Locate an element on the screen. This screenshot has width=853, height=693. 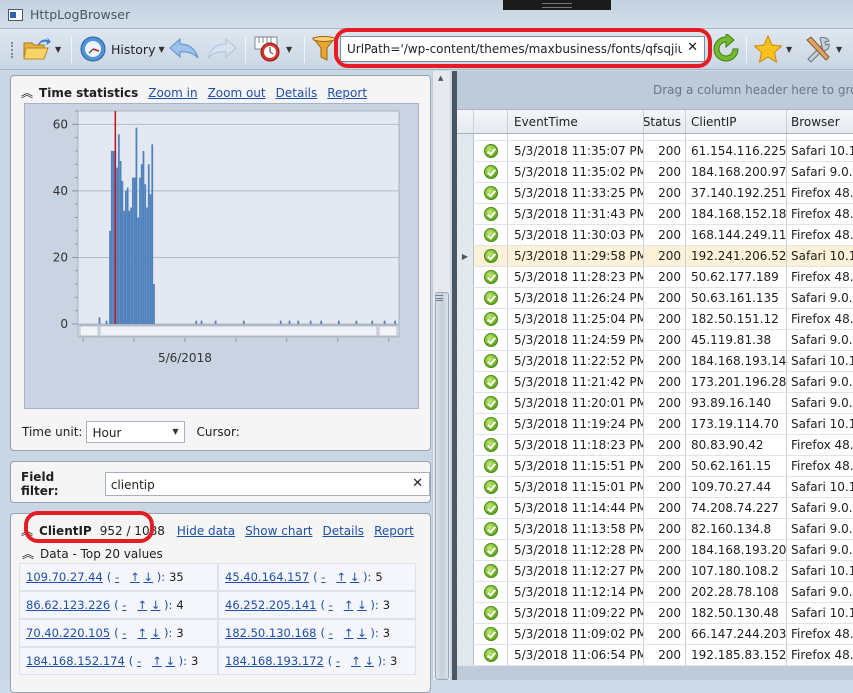
column-header-browser: Browser is located at coordinates (820, 121).